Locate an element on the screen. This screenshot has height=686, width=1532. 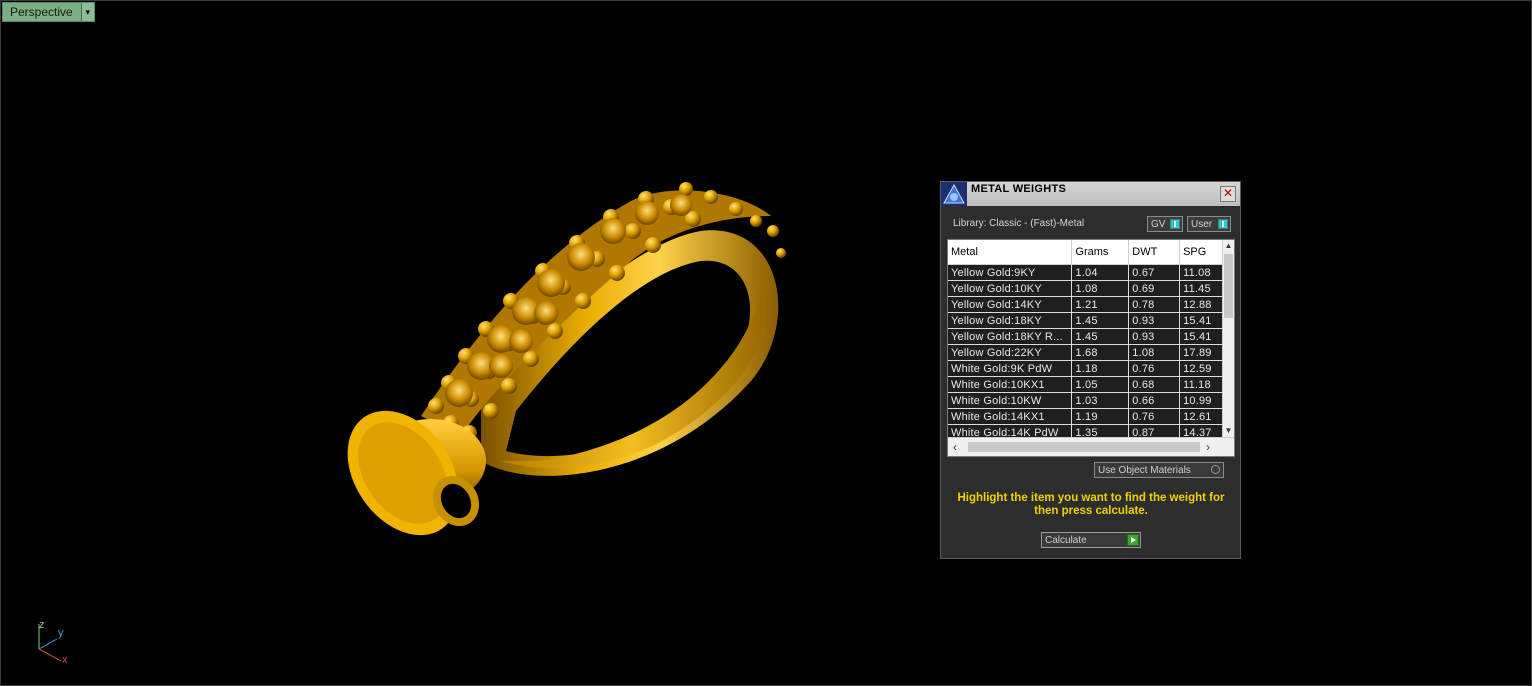
cell-metal: White Gold:10KX1 is located at coordinates (1010, 384).